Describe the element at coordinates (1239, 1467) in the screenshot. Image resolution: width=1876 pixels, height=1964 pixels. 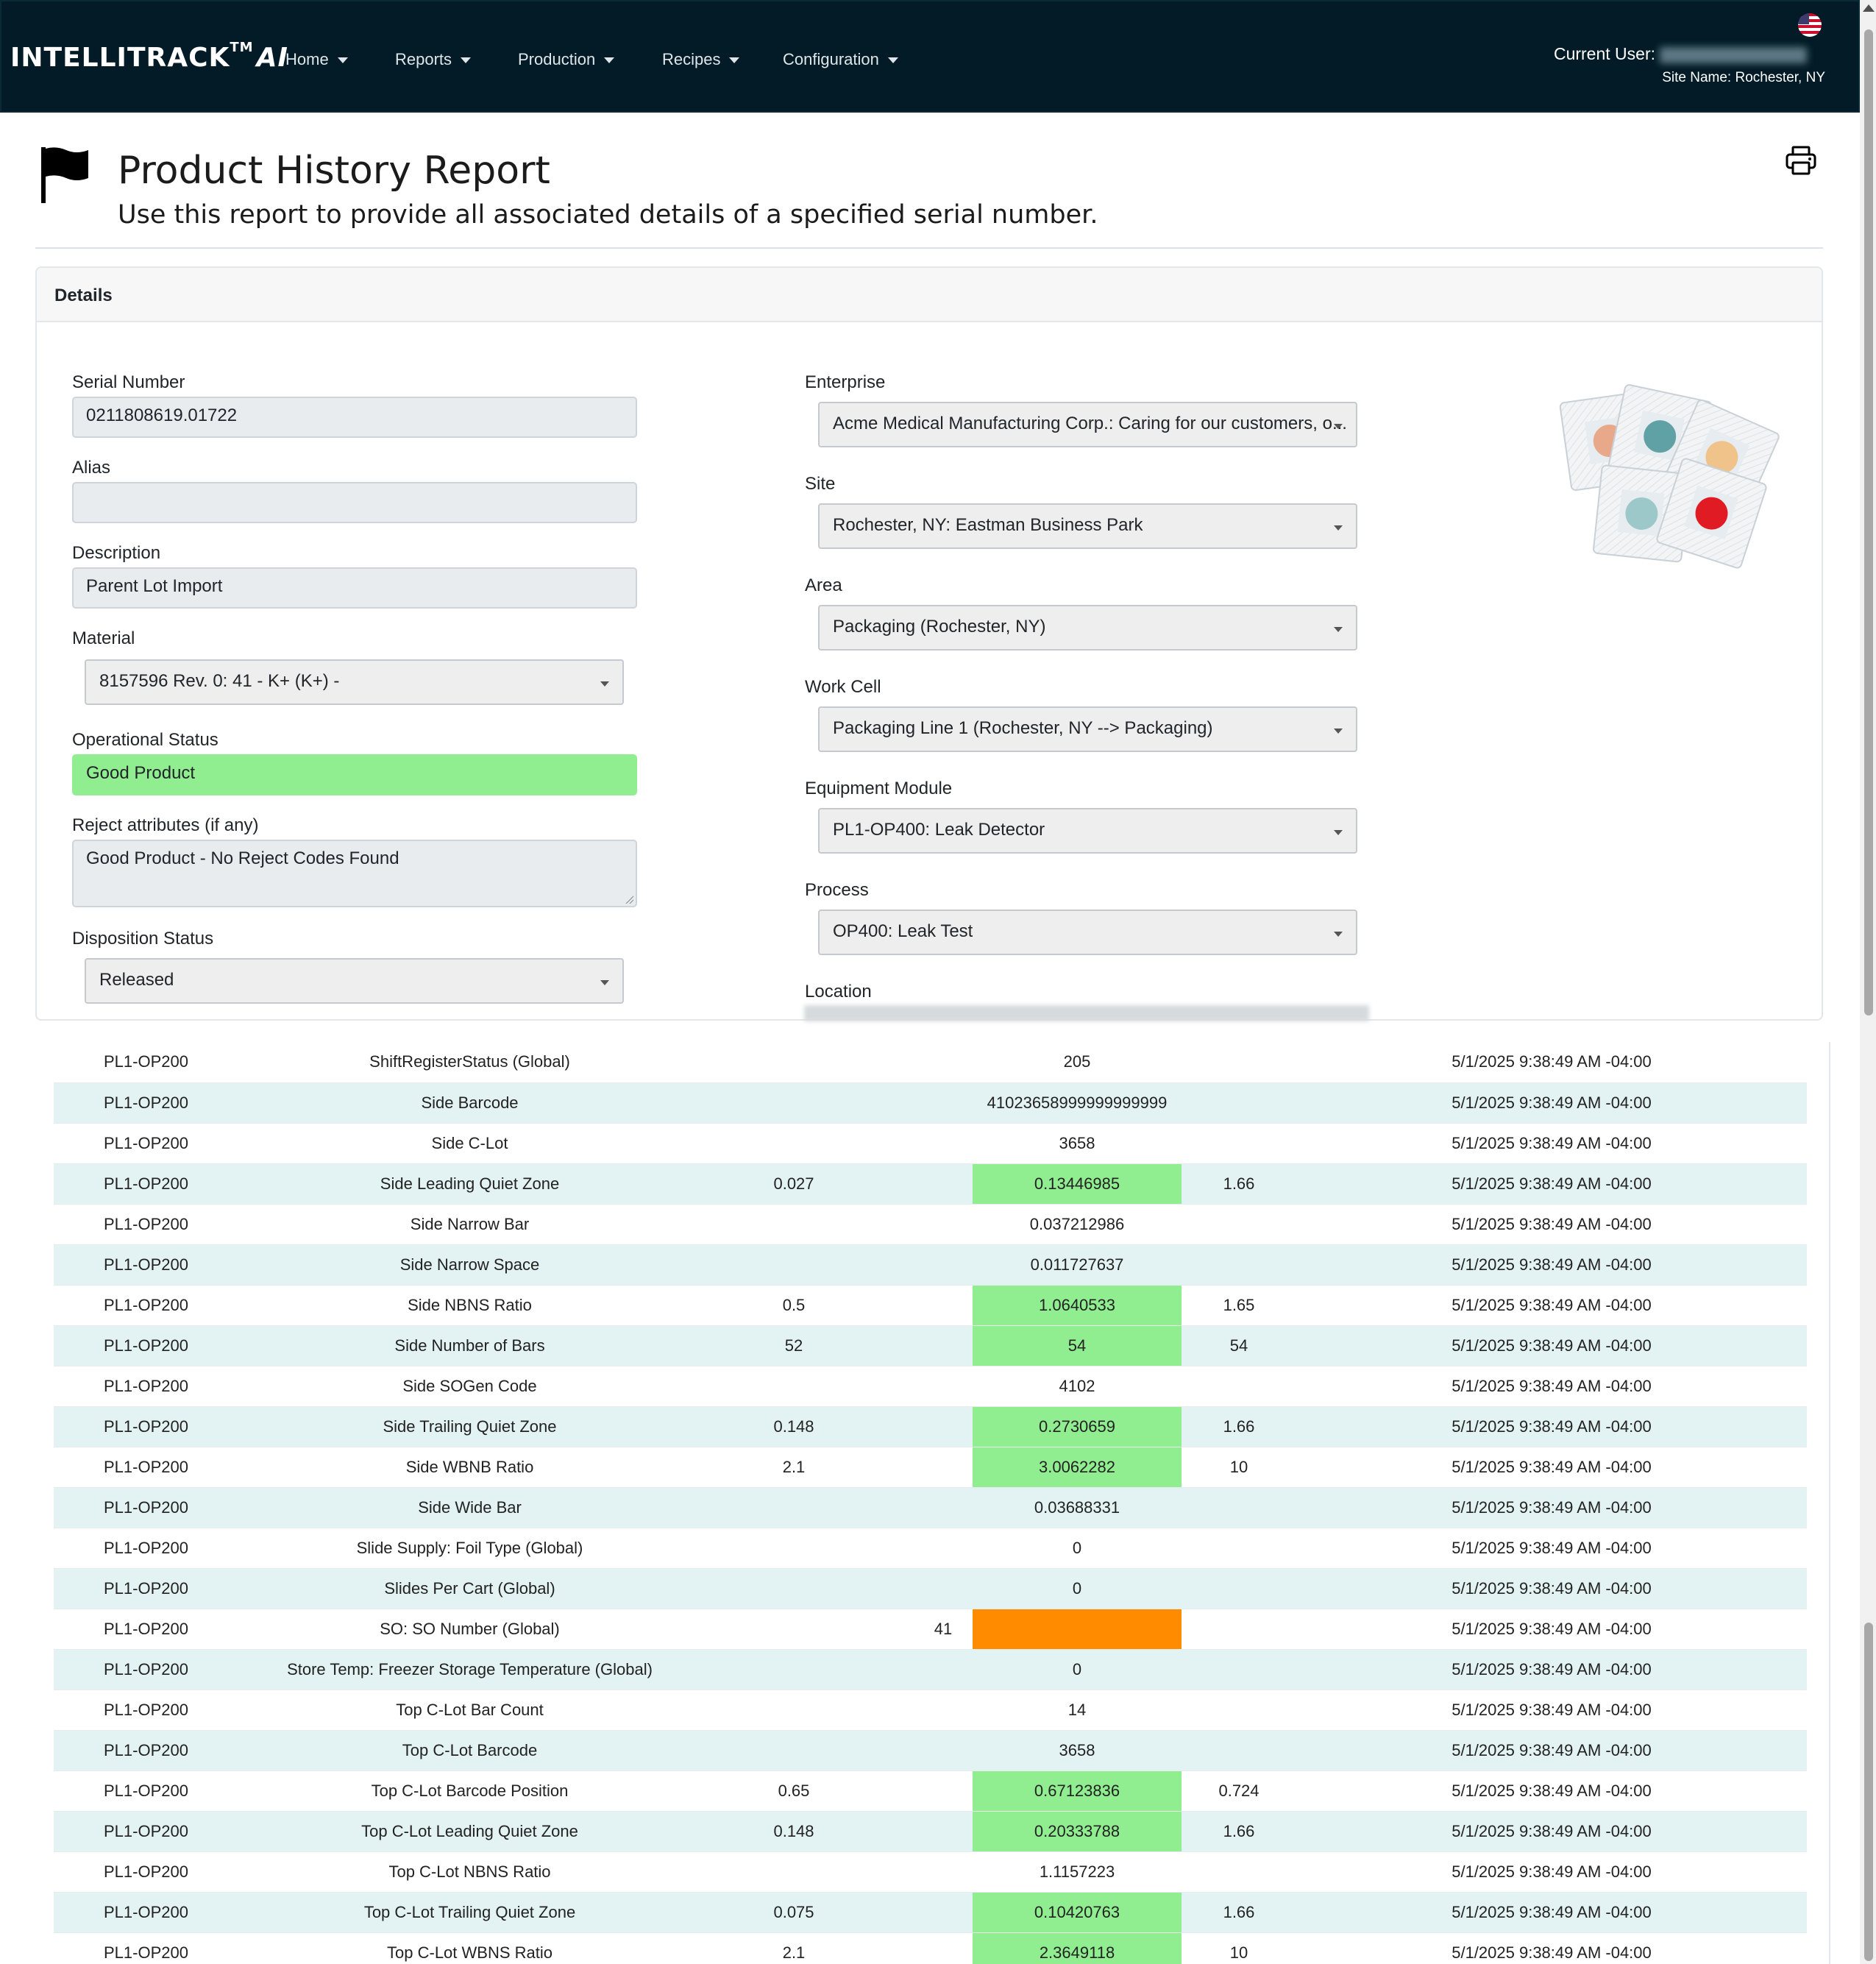
I see `cell-high-limit: 10` at that location.